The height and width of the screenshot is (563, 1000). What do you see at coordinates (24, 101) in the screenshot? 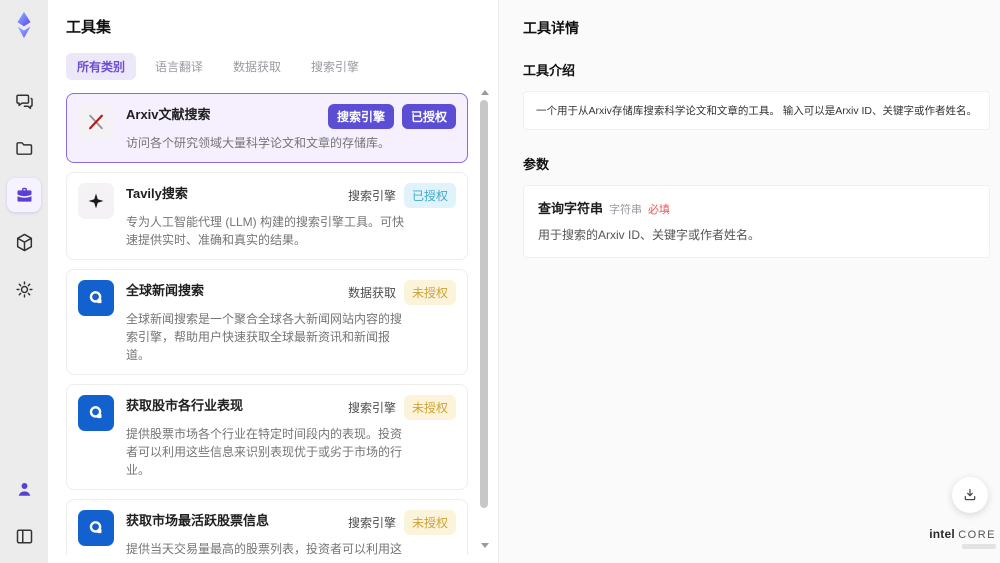
I see `chat-icon` at bounding box center [24, 101].